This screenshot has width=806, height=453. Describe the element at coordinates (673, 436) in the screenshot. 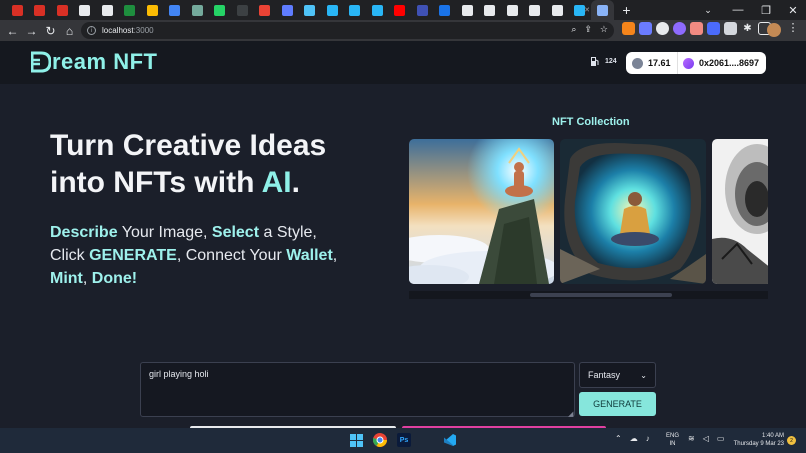

I see `lang-line1: ENG` at that location.